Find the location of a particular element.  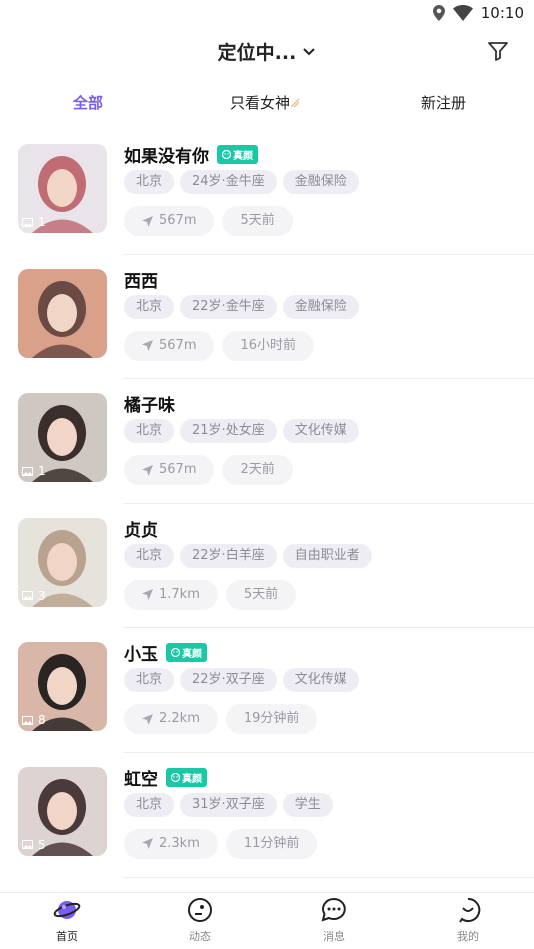

last-seen: 2天前 is located at coordinates (257, 470).